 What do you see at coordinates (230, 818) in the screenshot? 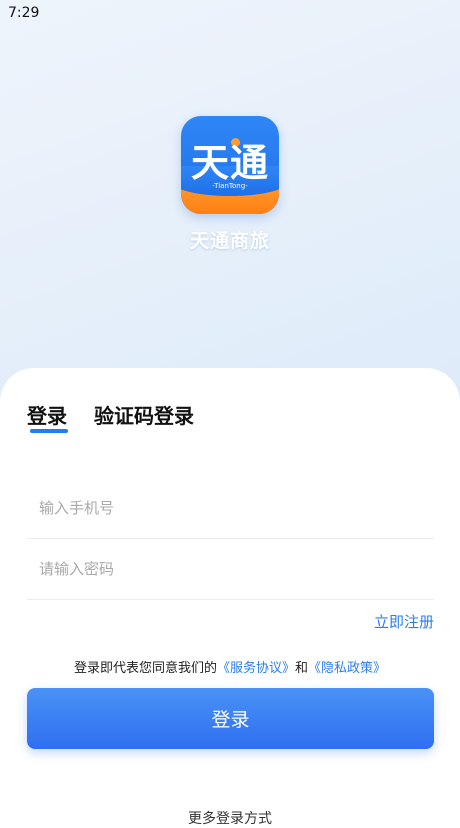
I see `more-login-methods: 更多登录方式` at bounding box center [230, 818].